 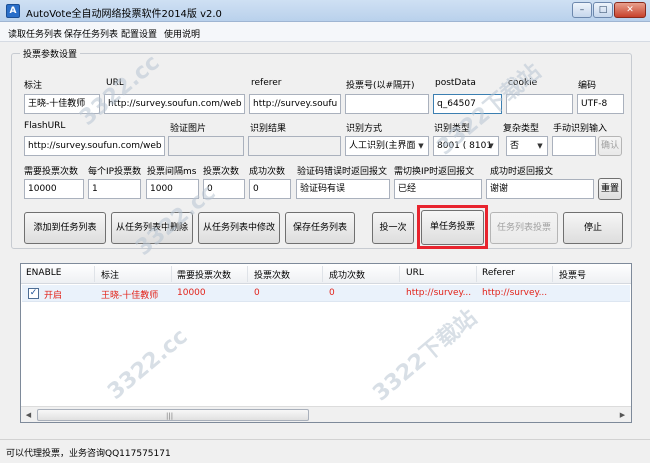 I want to click on label-referer: referer, so click(x=266, y=83).